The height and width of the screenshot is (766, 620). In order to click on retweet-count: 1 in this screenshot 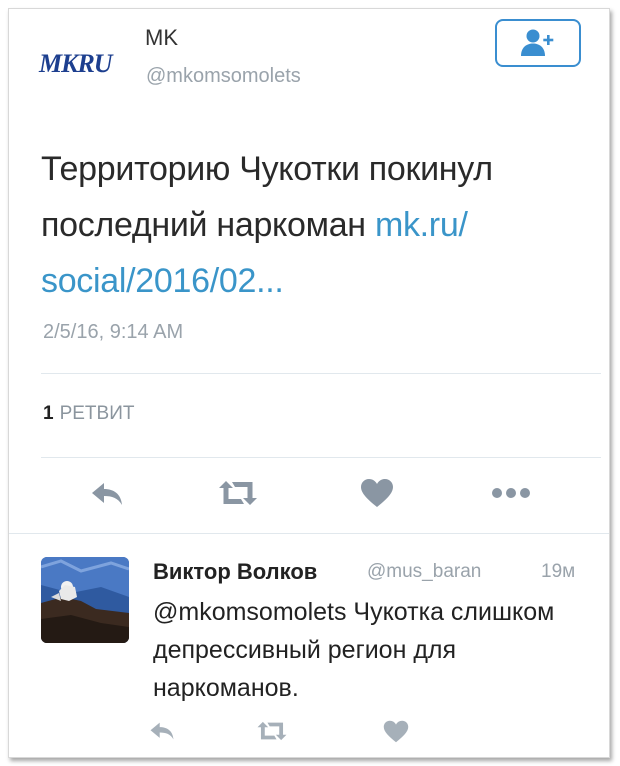, I will do `click(48, 413)`.